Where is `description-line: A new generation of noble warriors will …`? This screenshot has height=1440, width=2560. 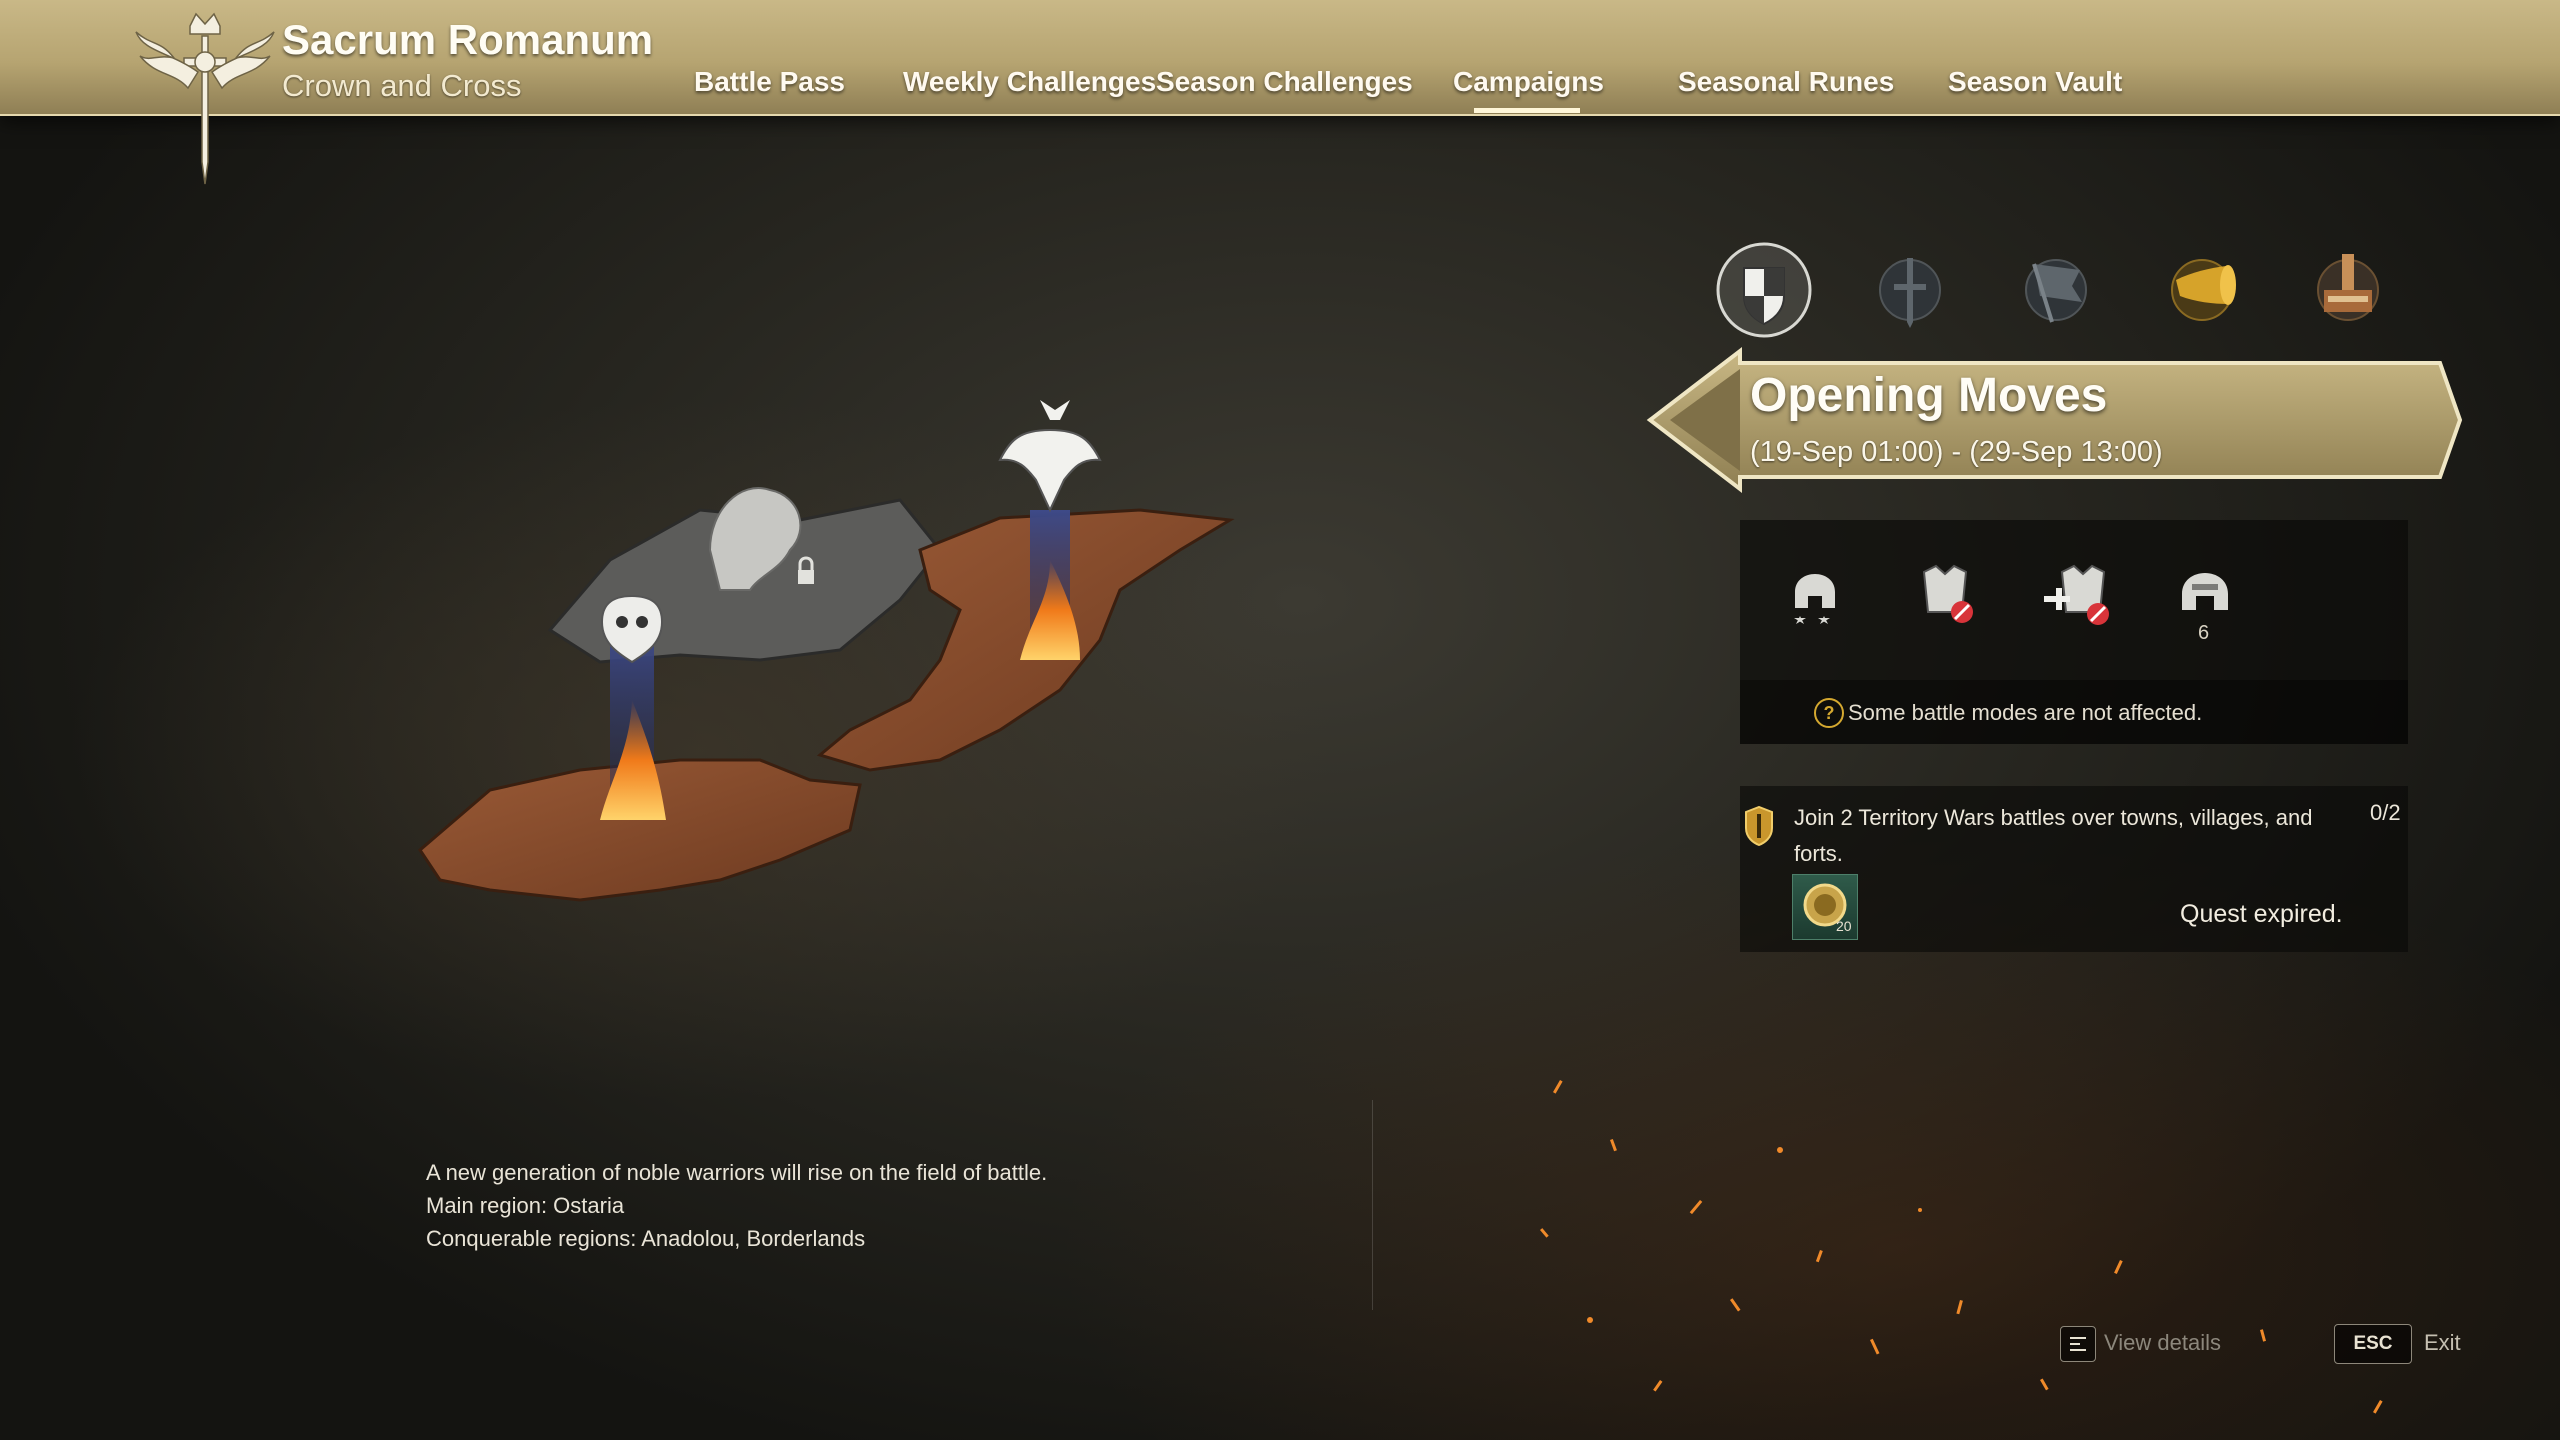
description-line: A new generation of noble warriors will … is located at coordinates (737, 1172).